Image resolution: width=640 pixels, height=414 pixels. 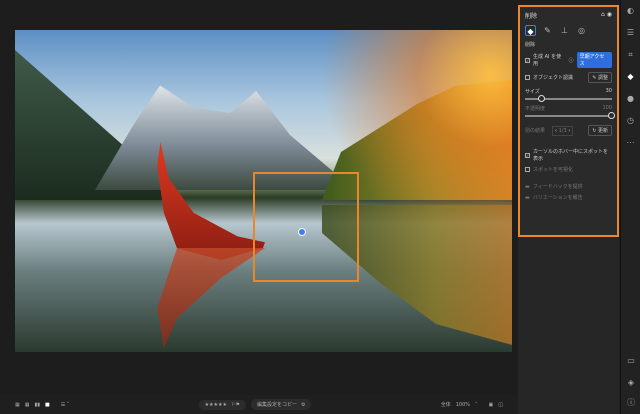 I want to click on other-results-label: 別の結果, so click(x=535, y=131).